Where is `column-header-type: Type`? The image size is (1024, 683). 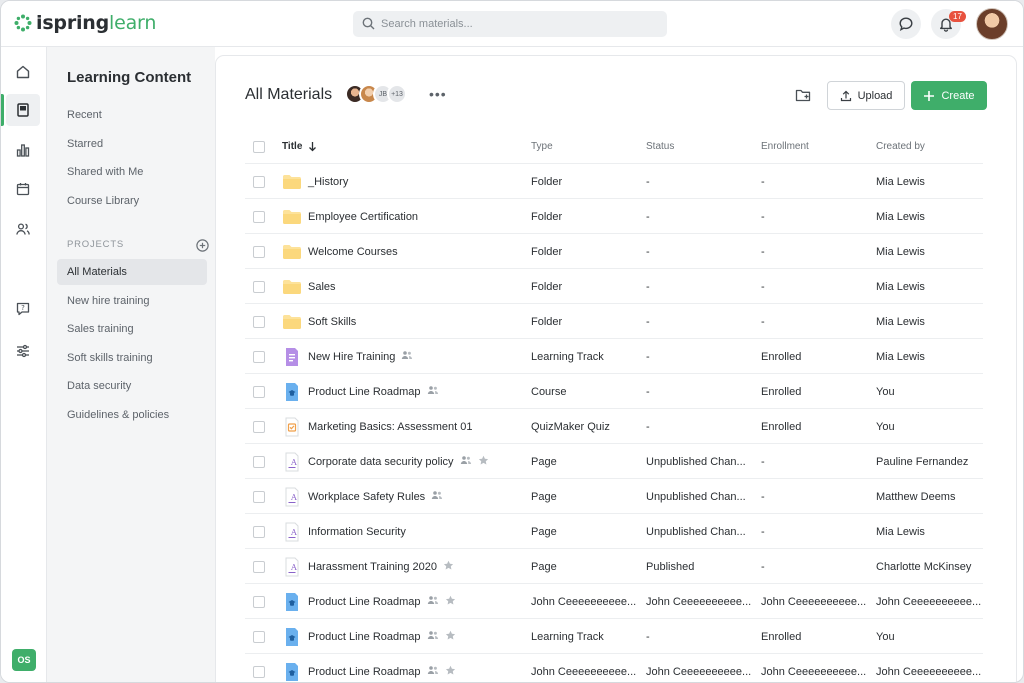
column-header-type: Type is located at coordinates (587, 146).